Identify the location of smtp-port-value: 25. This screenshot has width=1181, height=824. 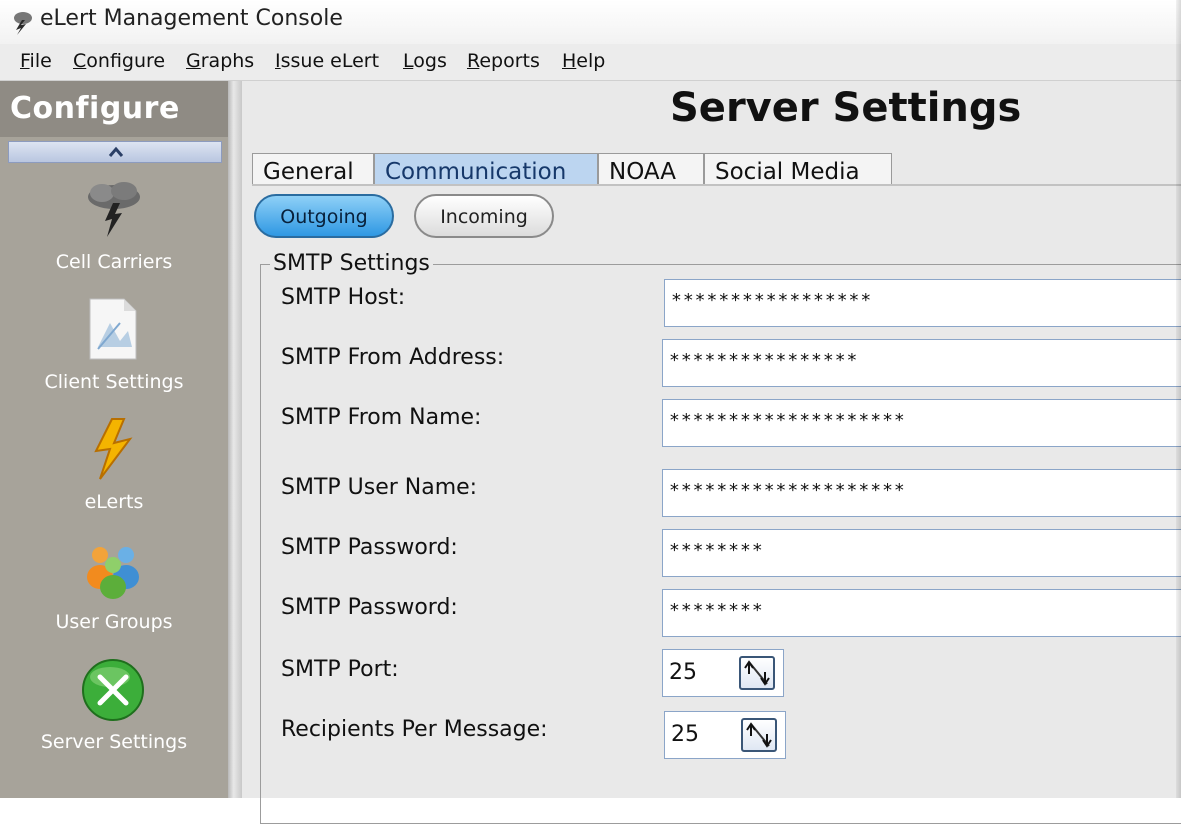
(683, 672).